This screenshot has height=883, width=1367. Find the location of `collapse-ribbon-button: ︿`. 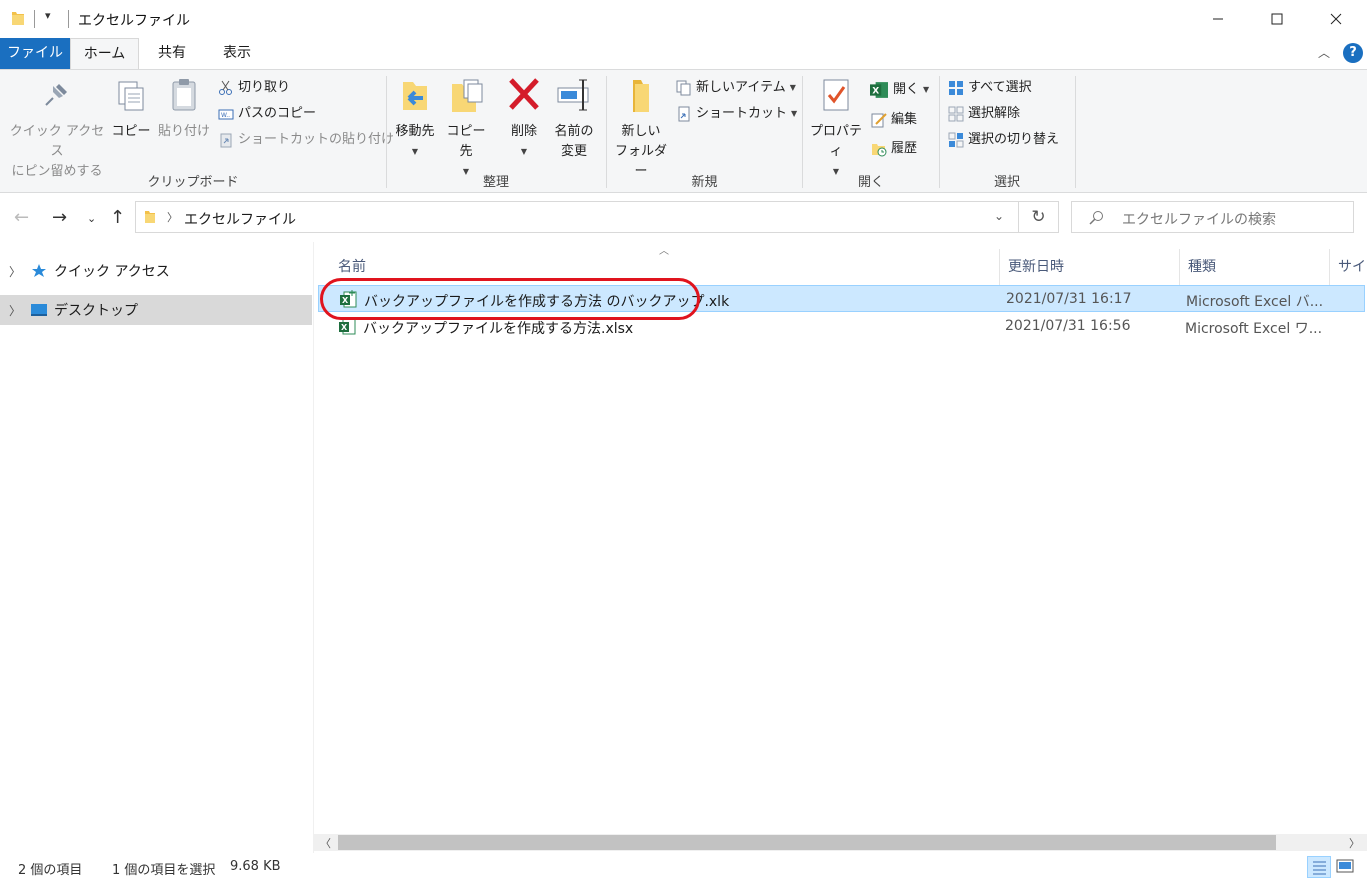

collapse-ribbon-button: ︿ is located at coordinates (1324, 52).